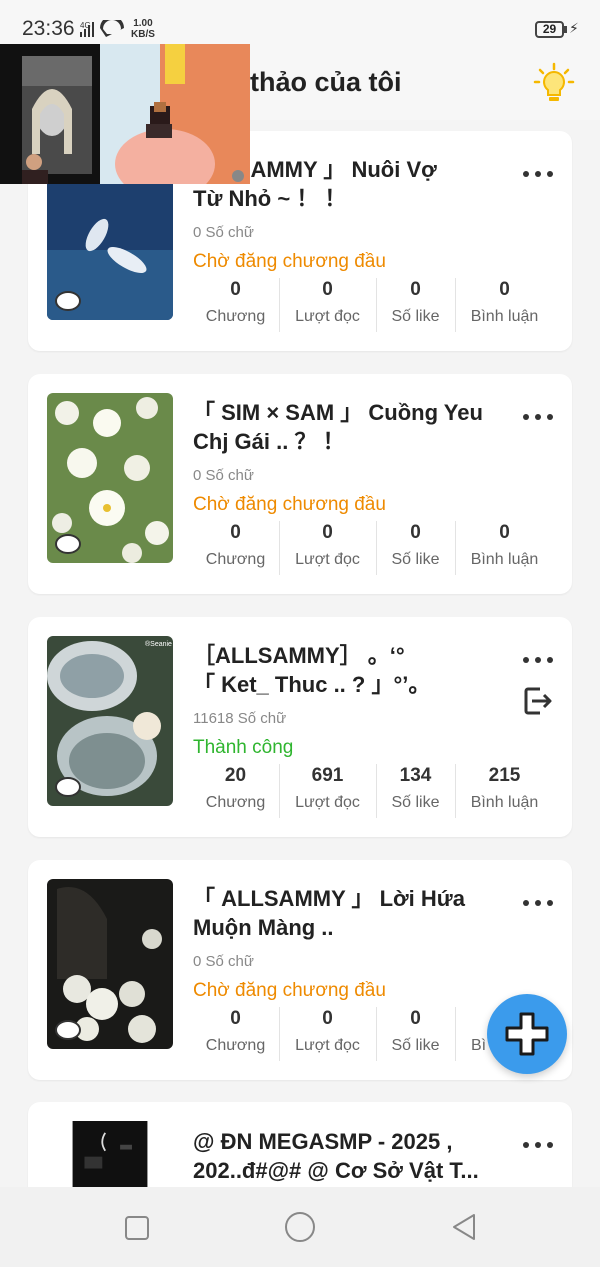 The height and width of the screenshot is (1267, 600). Describe the element at coordinates (143, 29) in the screenshot. I see `network-speed: 1.00 KB/S` at that location.